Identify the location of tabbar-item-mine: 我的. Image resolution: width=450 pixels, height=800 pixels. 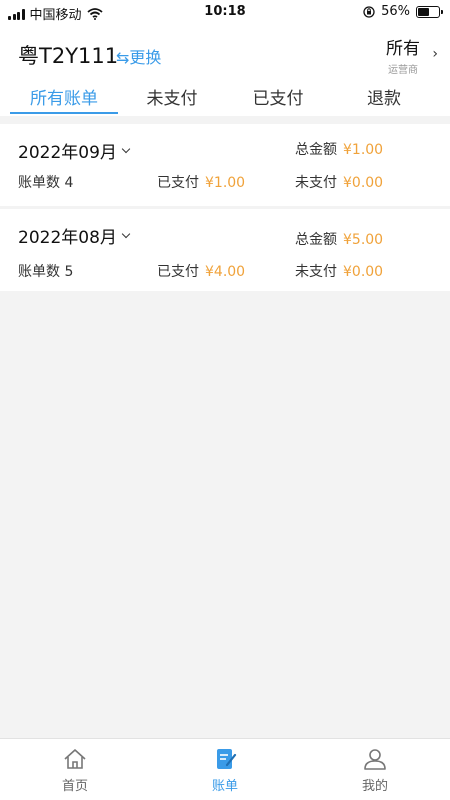
(375, 770).